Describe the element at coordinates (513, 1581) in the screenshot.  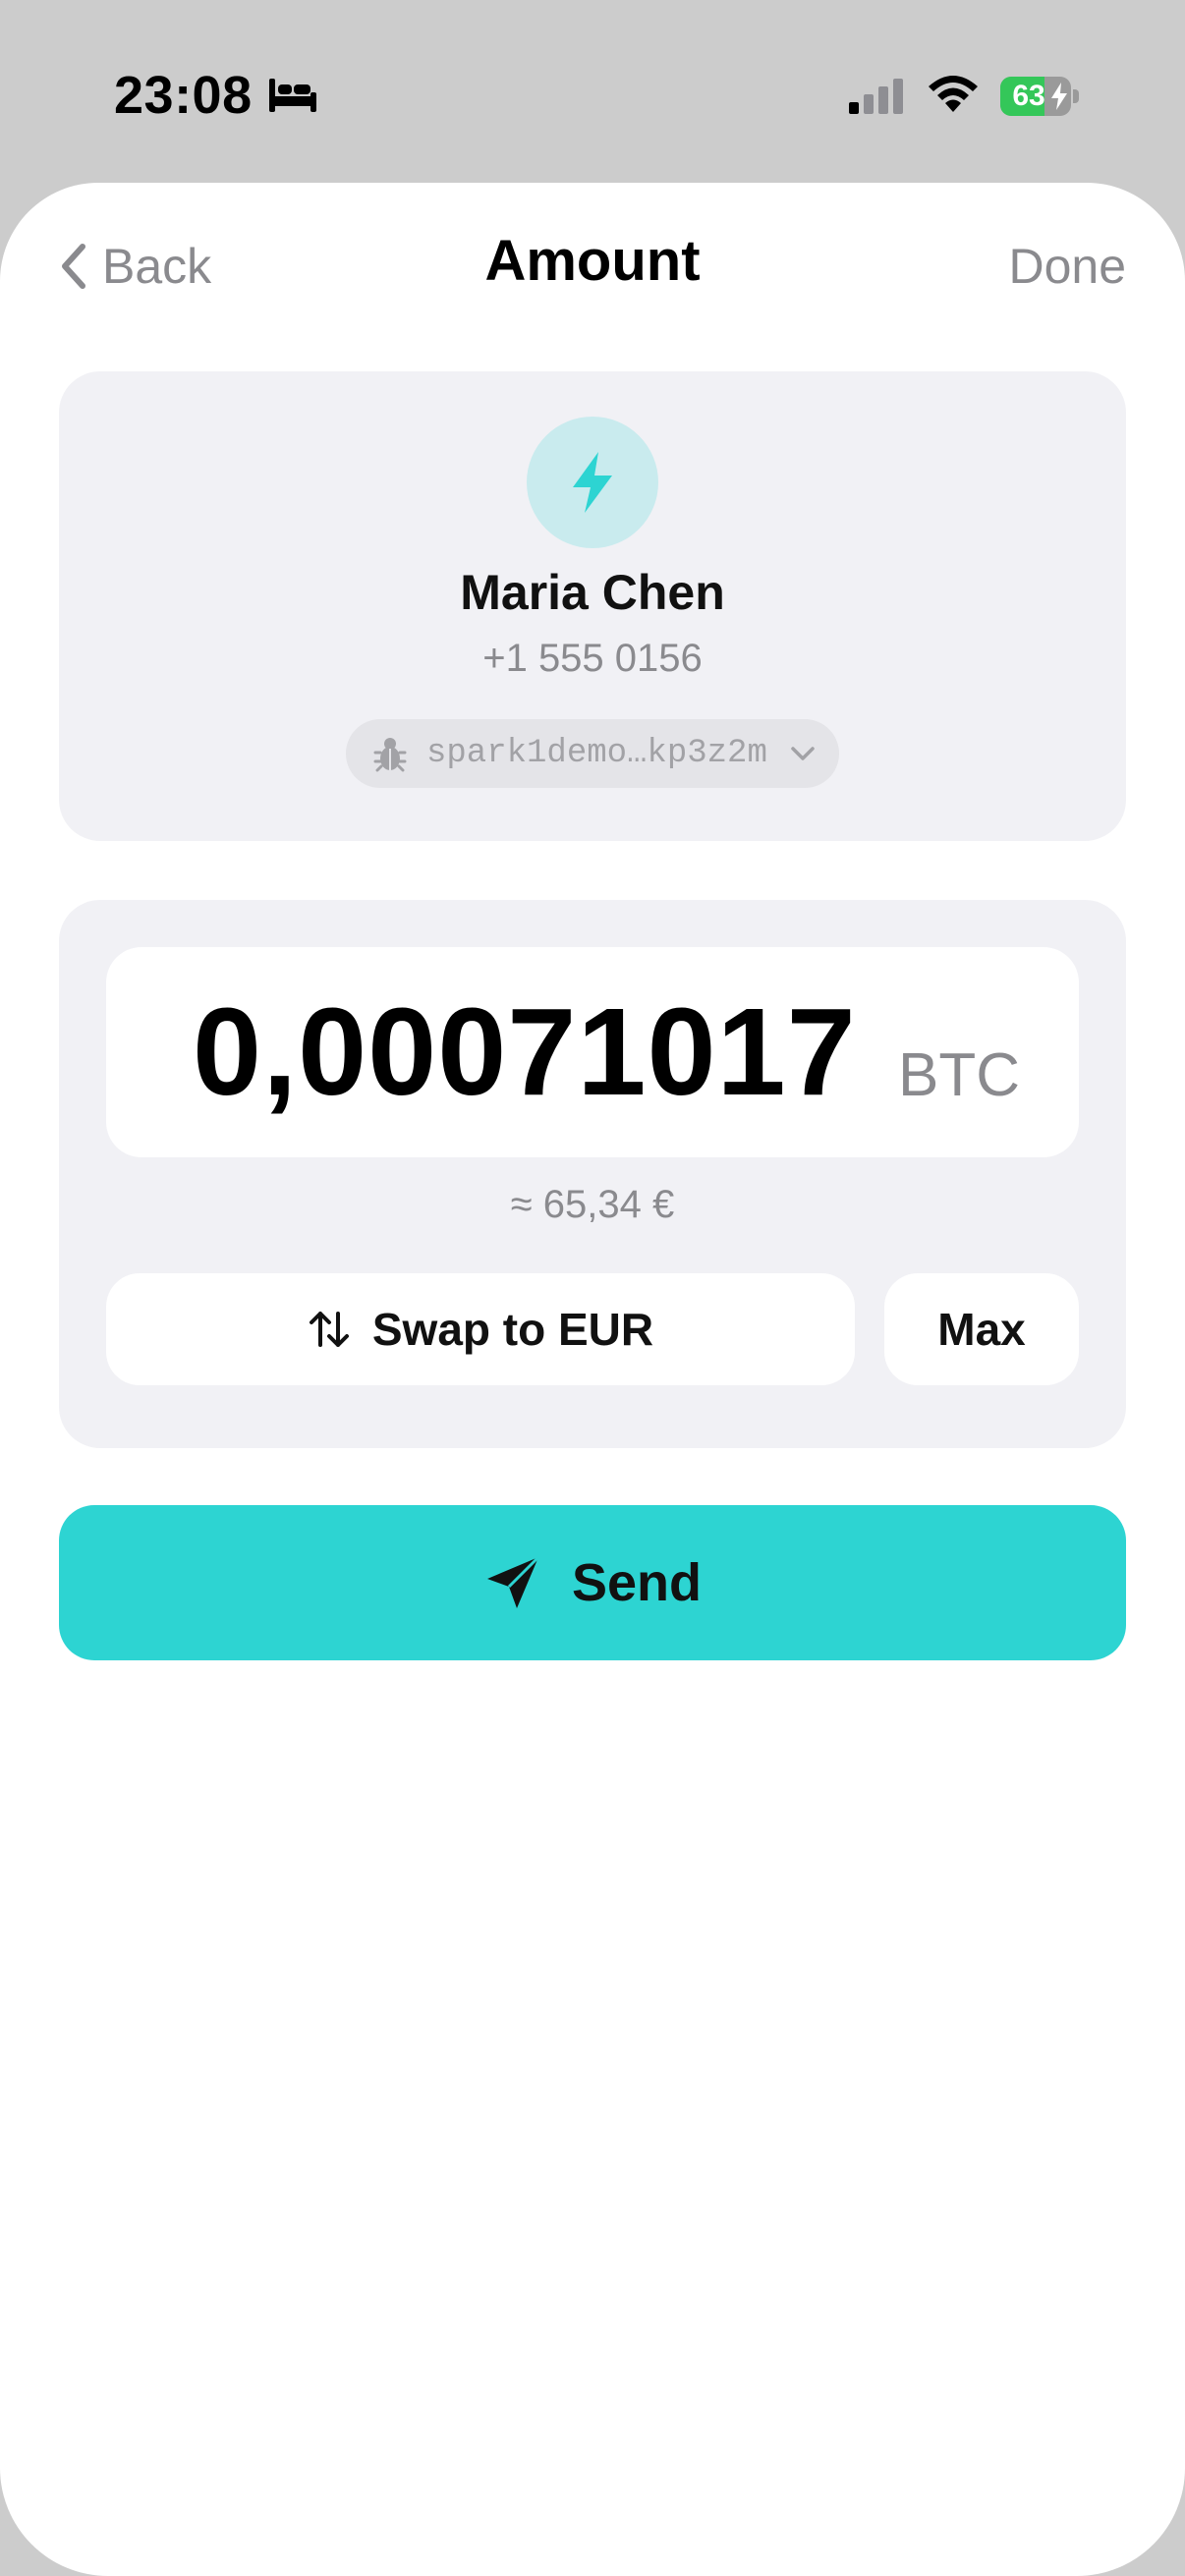
I see `paper-plane-icon` at that location.